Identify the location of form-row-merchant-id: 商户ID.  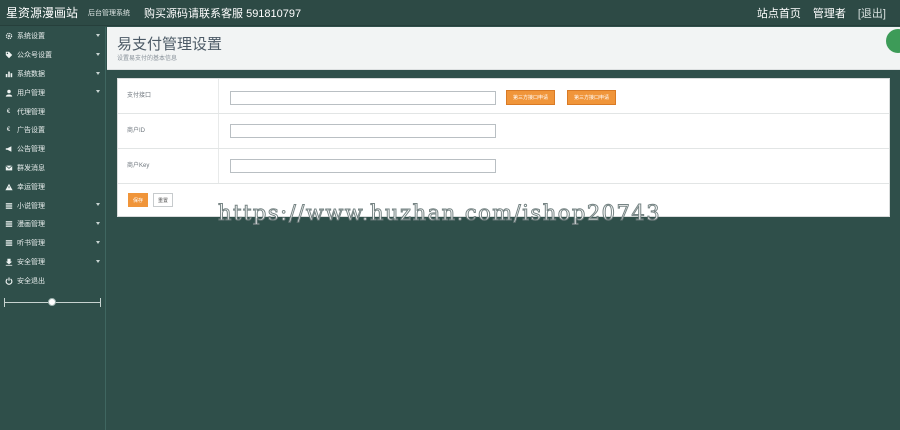
(503, 131).